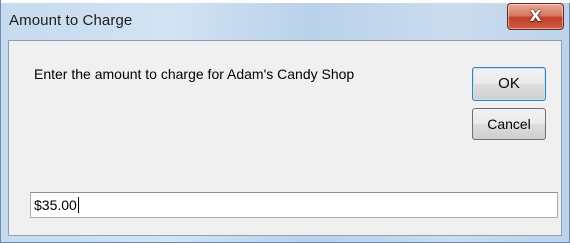 The height and width of the screenshot is (243, 570). Describe the element at coordinates (78, 205) in the screenshot. I see `text-caret` at that location.